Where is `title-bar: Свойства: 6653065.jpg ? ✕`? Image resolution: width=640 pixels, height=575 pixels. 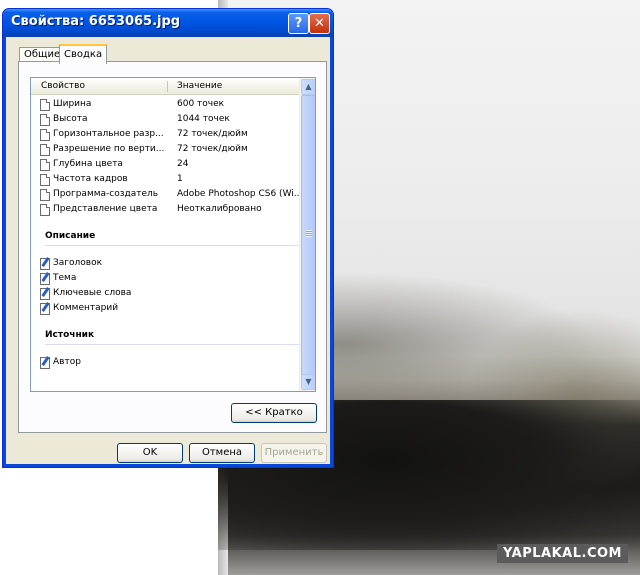 title-bar: Свойства: 6653065.jpg ? ✕ is located at coordinates (168, 23).